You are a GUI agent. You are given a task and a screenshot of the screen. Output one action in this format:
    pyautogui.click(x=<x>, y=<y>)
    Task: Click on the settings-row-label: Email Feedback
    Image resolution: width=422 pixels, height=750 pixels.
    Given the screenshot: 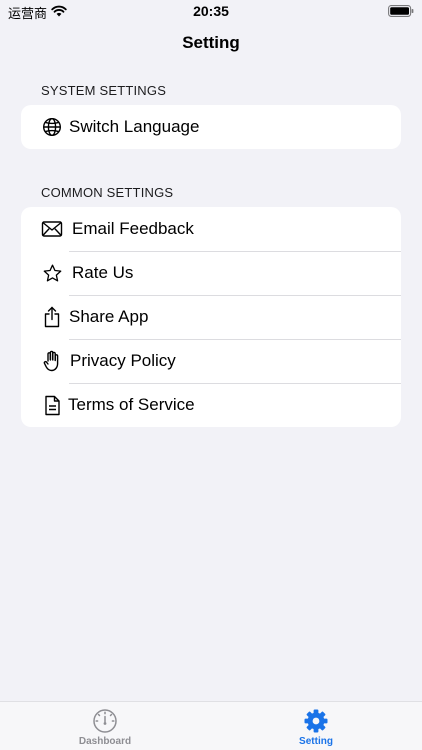 What is the action you would take?
    pyautogui.click(x=133, y=228)
    